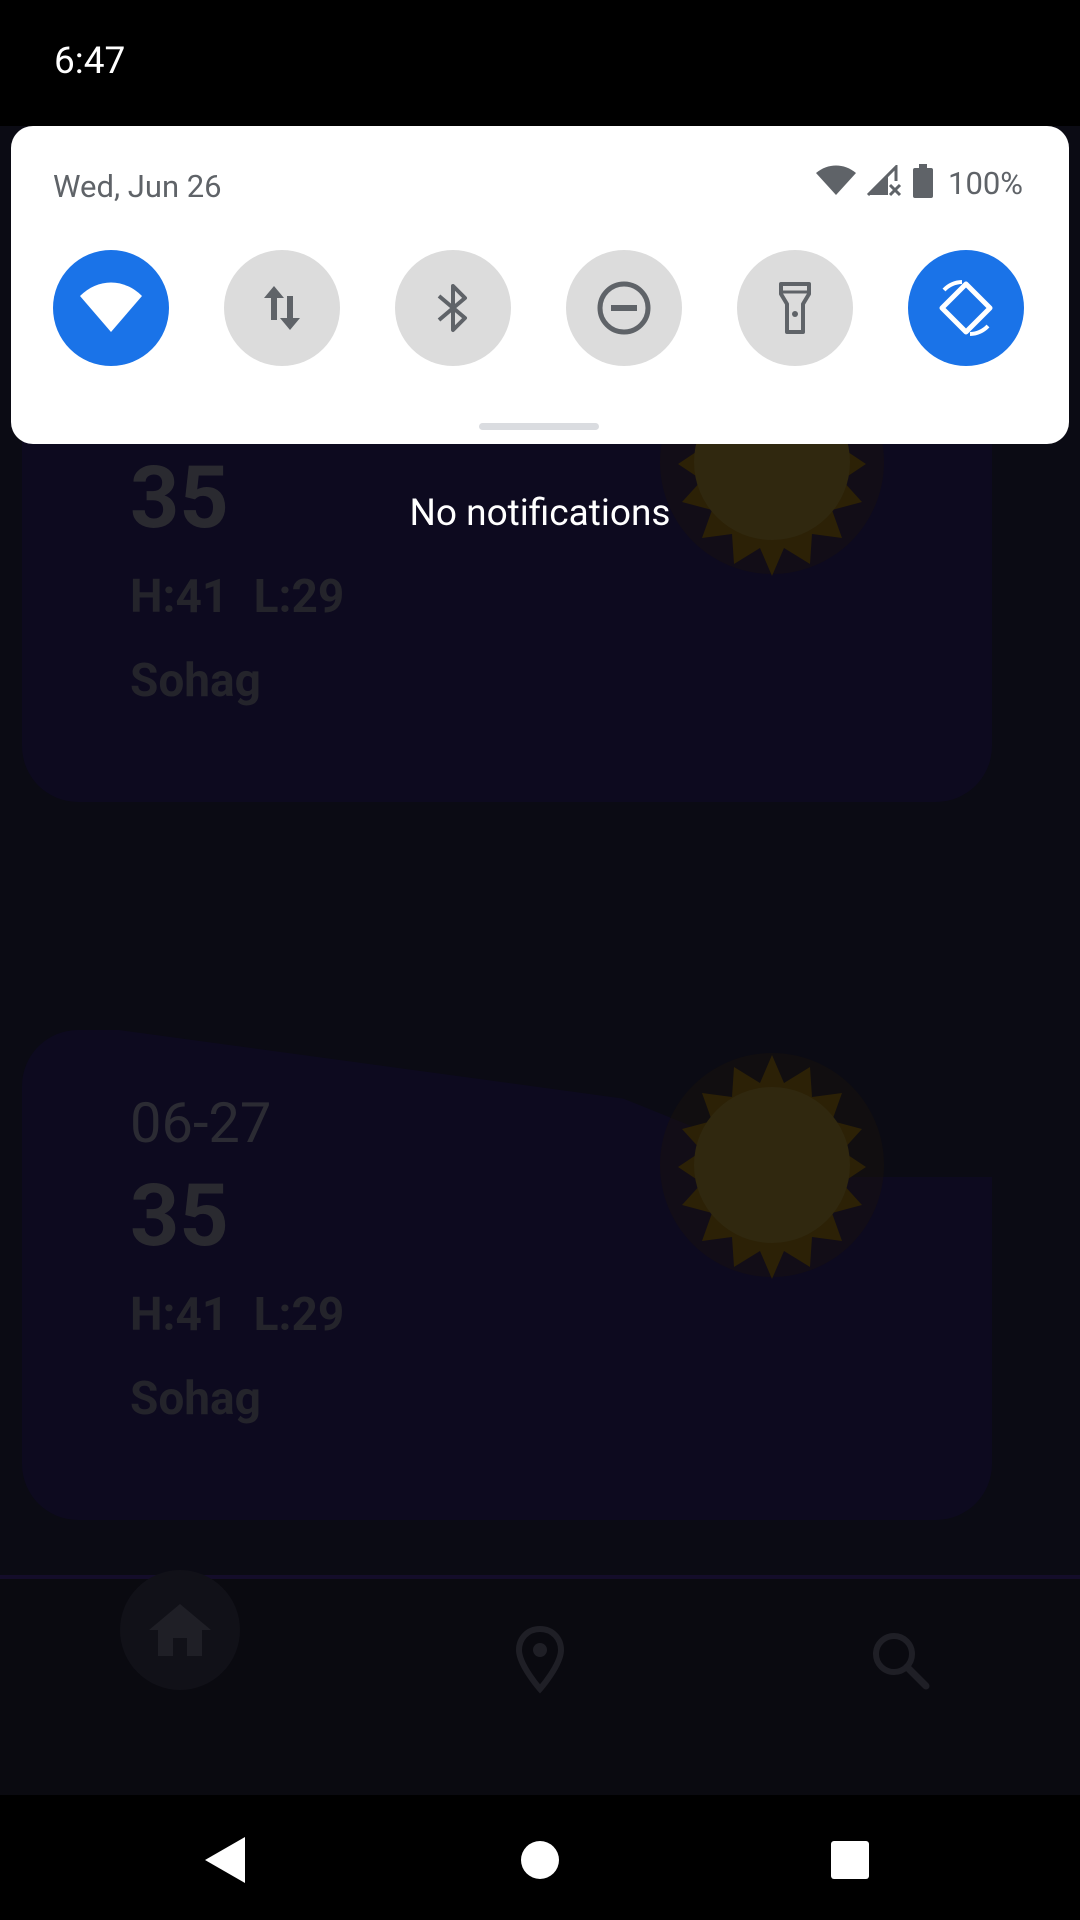 The image size is (1080, 1920). I want to click on home-circle-icon, so click(540, 1860).